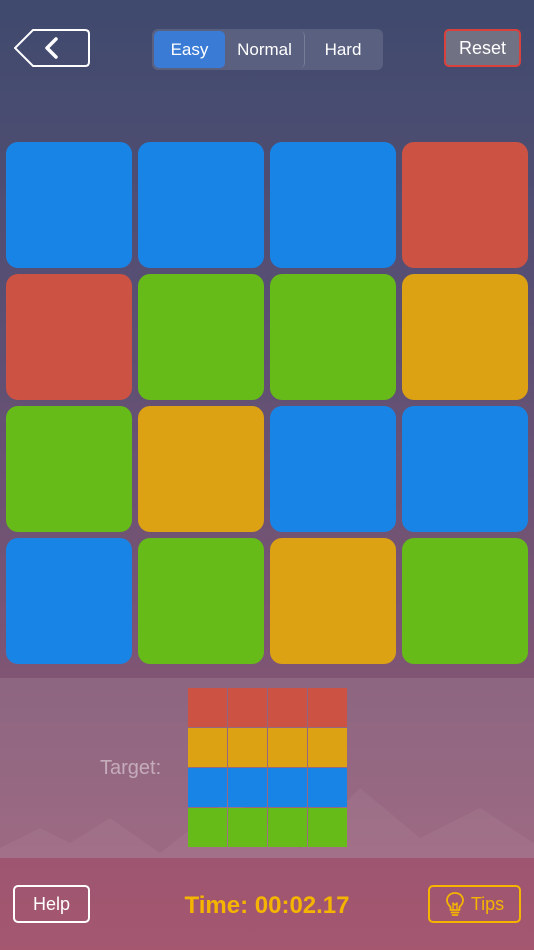 The image size is (534, 950). I want to click on tips-label: Tips, so click(487, 903).